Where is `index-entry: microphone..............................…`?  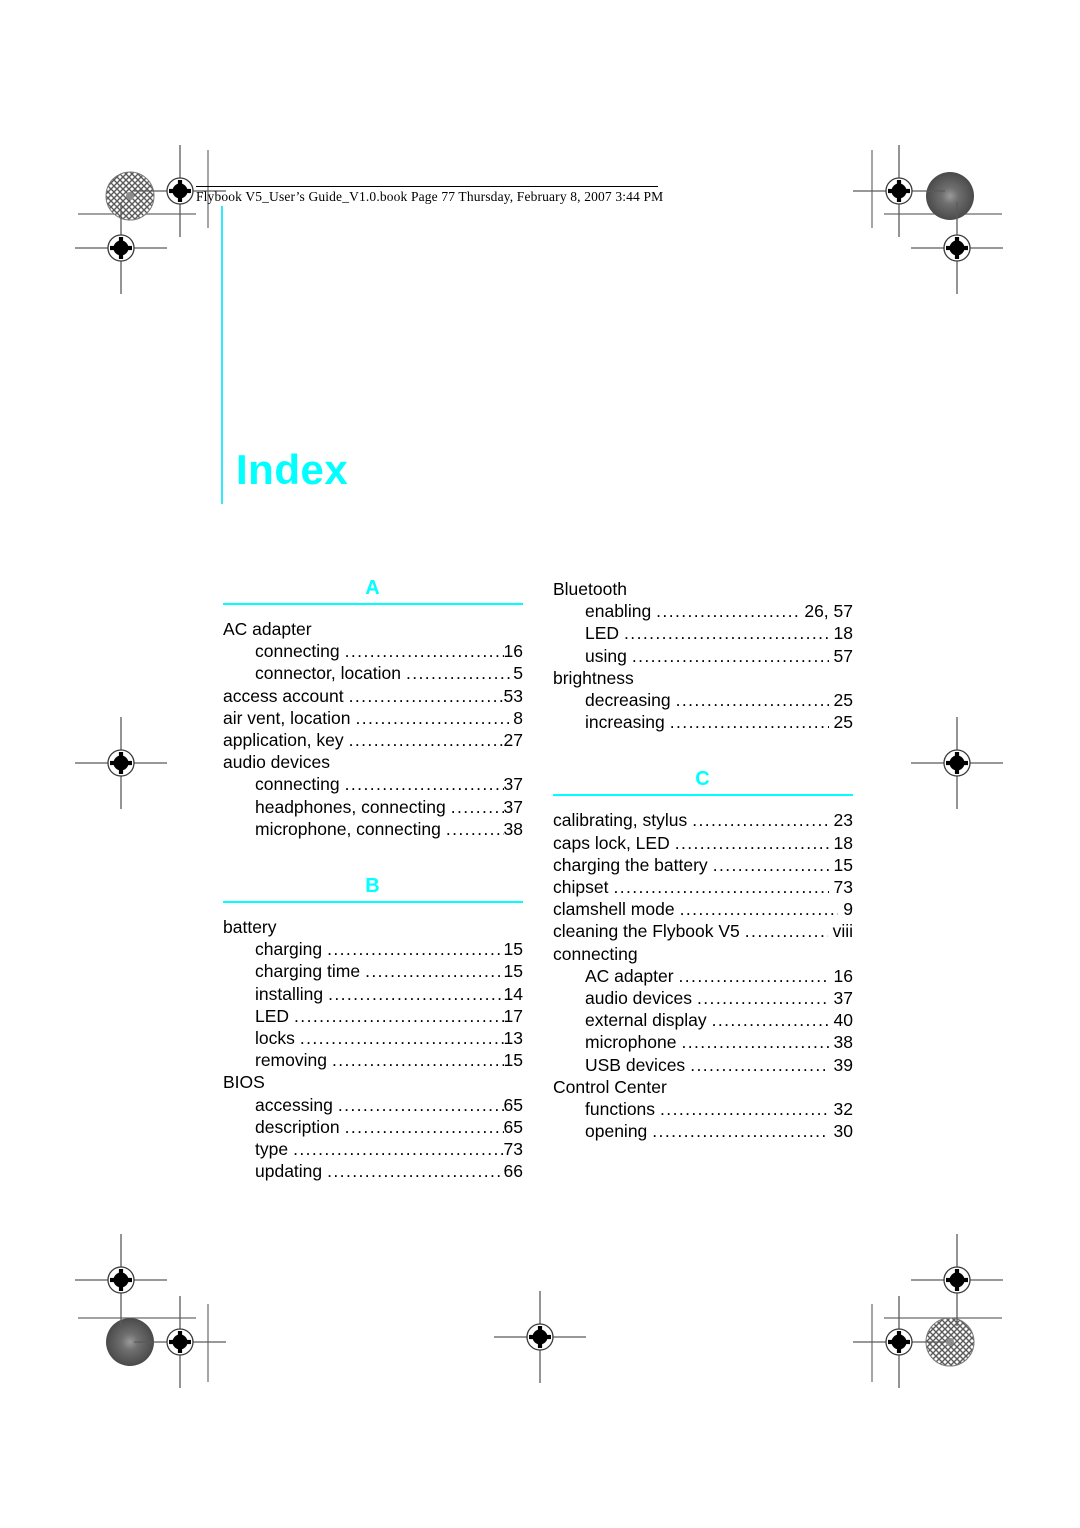
index-entry: microphone..............................… is located at coordinates (703, 1042).